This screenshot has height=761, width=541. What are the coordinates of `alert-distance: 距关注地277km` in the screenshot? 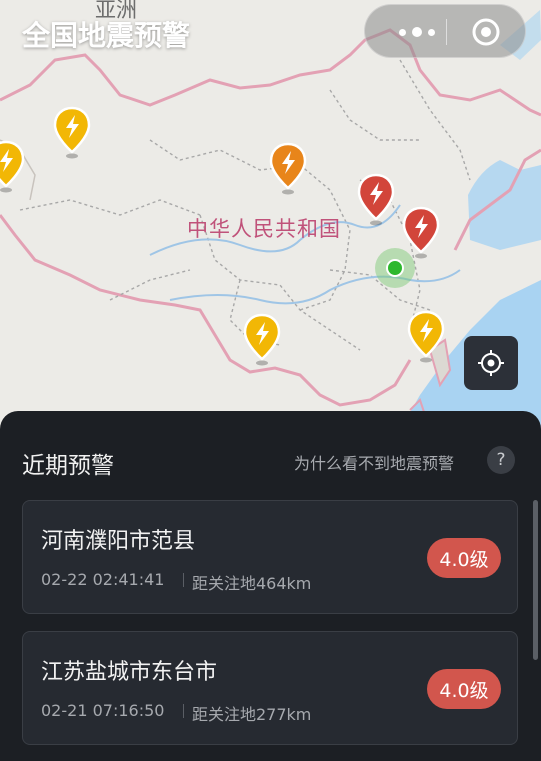 It's located at (252, 714).